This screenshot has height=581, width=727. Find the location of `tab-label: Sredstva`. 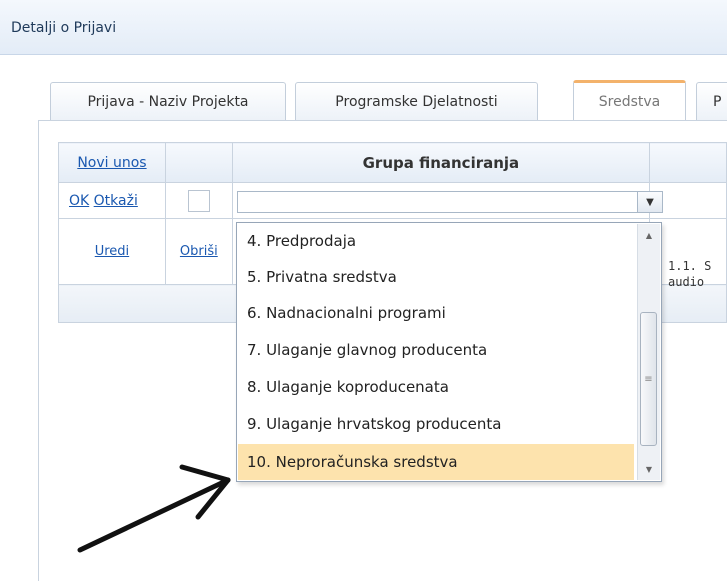

tab-label: Sredstva is located at coordinates (629, 101).